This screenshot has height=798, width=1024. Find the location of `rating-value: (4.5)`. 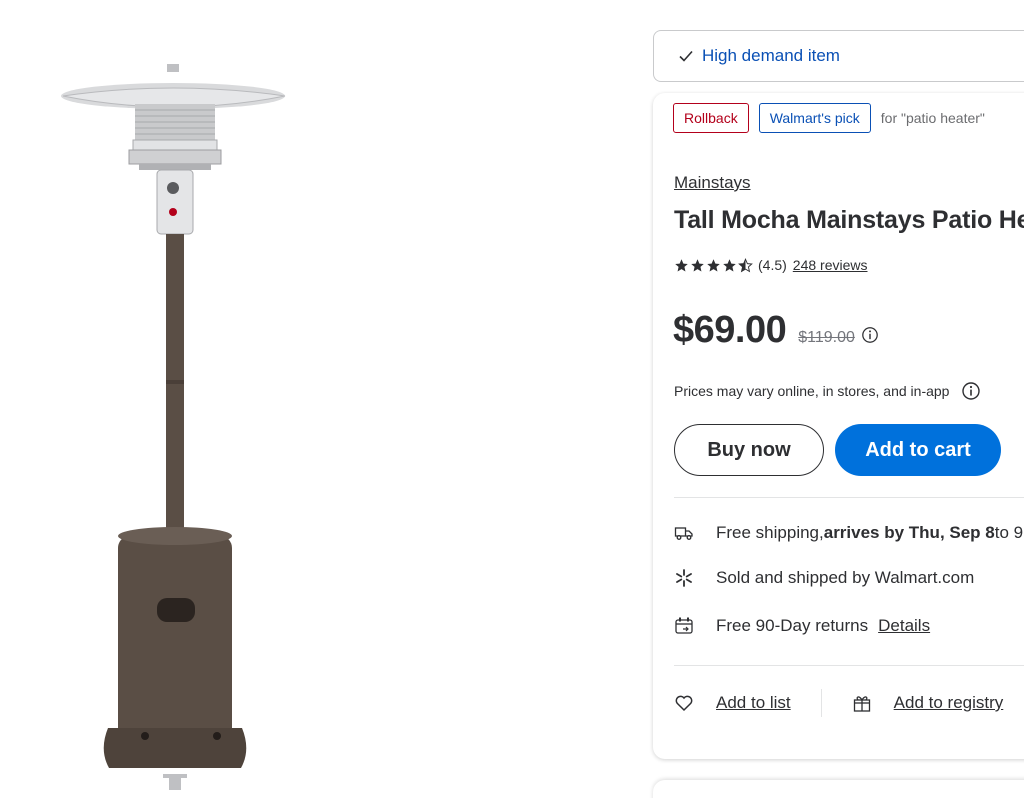

rating-value: (4.5) is located at coordinates (772, 265).